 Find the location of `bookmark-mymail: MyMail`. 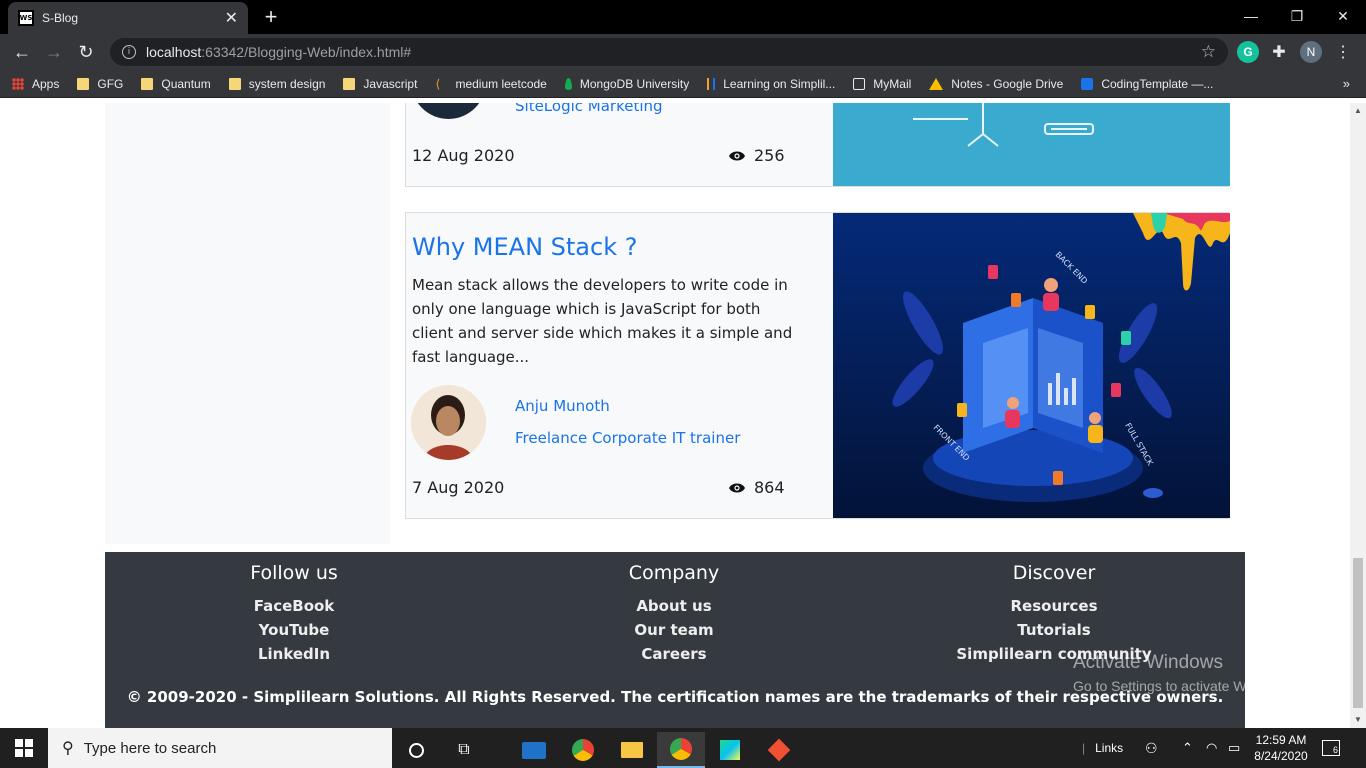

bookmark-mymail: MyMail is located at coordinates (882, 84).